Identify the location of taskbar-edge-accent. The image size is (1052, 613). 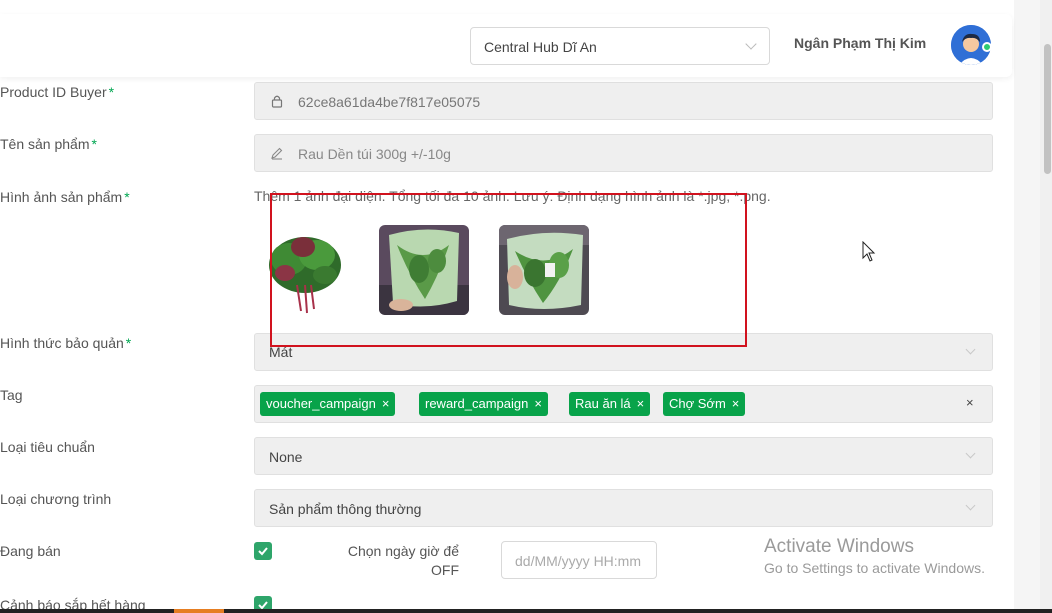
(199, 611).